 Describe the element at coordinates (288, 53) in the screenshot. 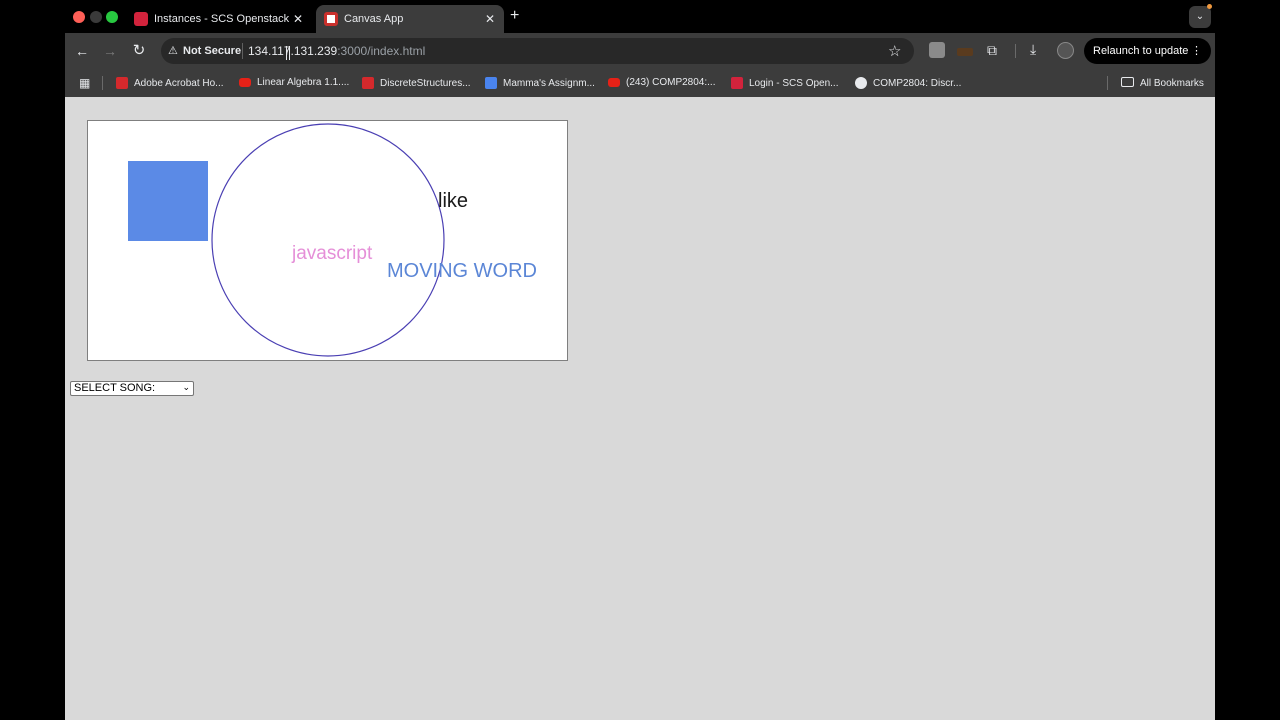

I see `text-cursor-icon` at that location.